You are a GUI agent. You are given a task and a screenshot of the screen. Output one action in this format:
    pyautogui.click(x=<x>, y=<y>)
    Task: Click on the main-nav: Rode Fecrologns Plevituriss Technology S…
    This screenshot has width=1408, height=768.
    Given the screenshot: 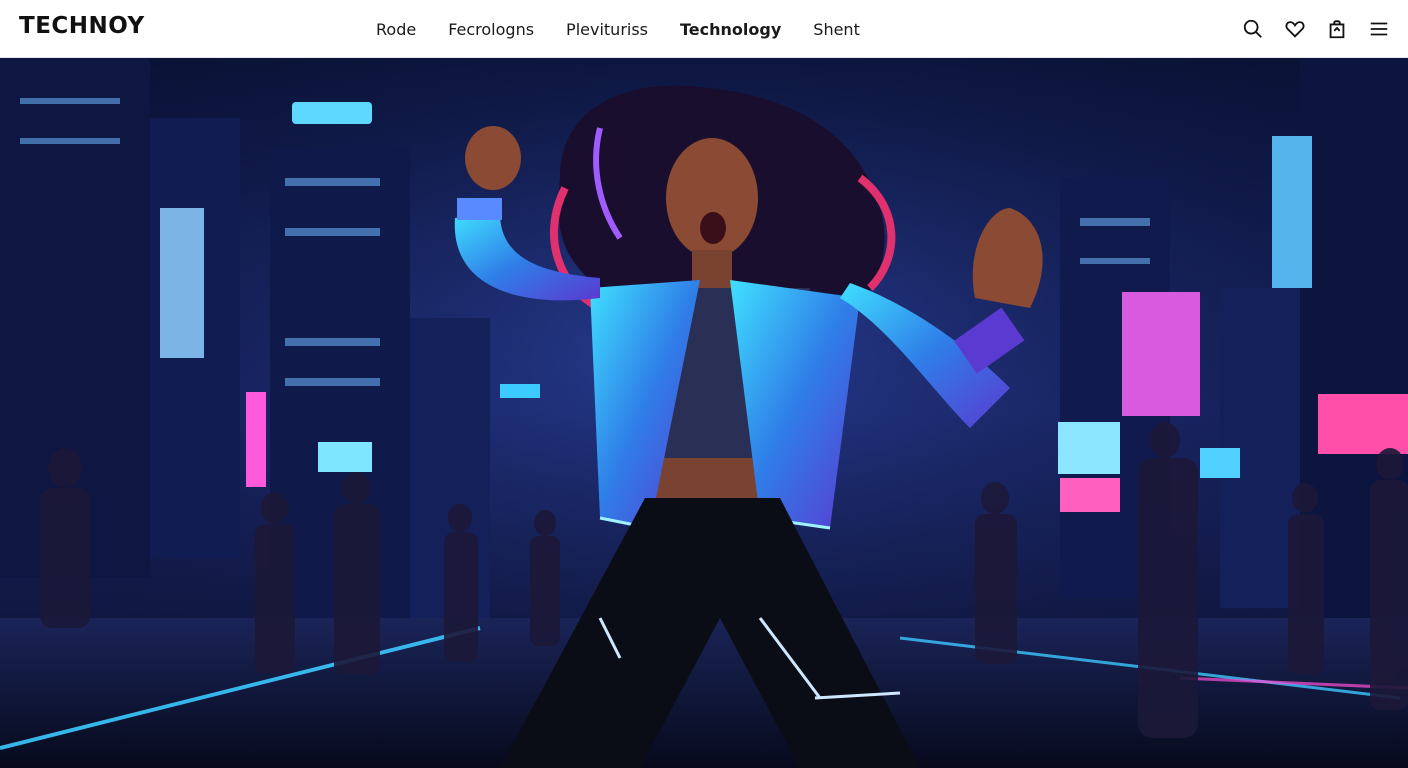 What is the action you would take?
    pyautogui.click(x=634, y=29)
    